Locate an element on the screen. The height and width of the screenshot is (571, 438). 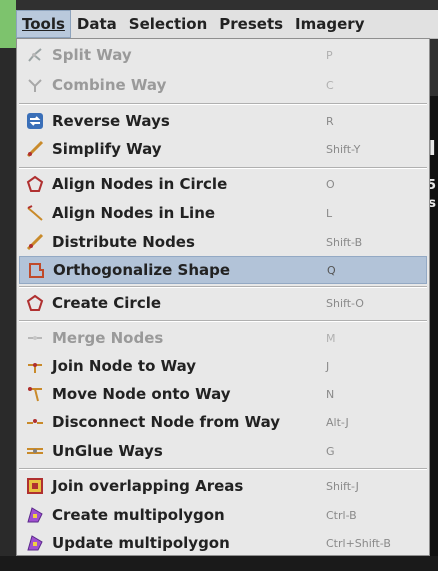
menu-presets-label: Presets is located at coordinates (251, 24).